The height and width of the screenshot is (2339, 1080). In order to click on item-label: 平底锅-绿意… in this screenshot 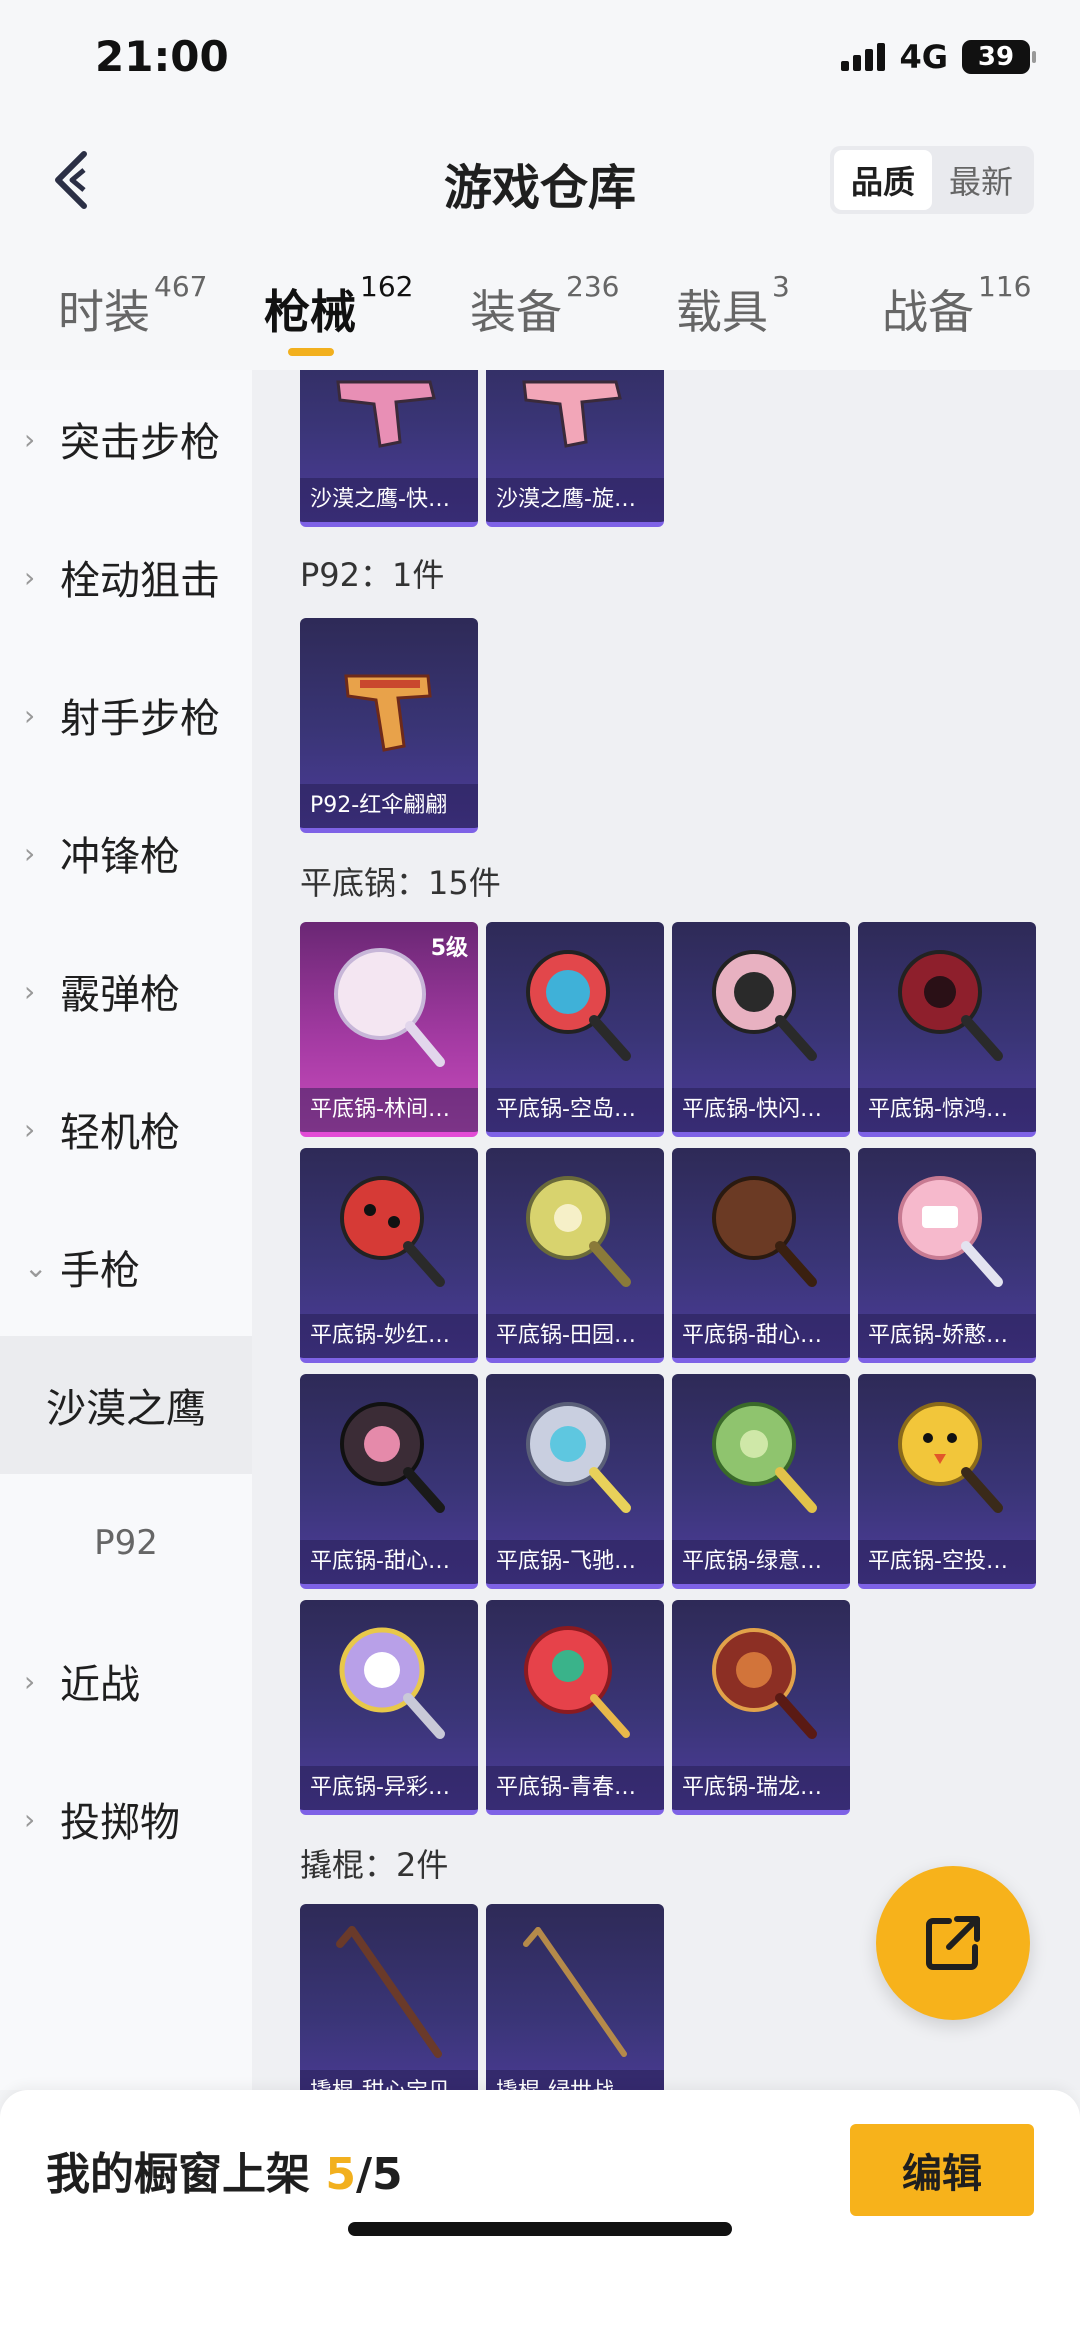, I will do `click(761, 1562)`.